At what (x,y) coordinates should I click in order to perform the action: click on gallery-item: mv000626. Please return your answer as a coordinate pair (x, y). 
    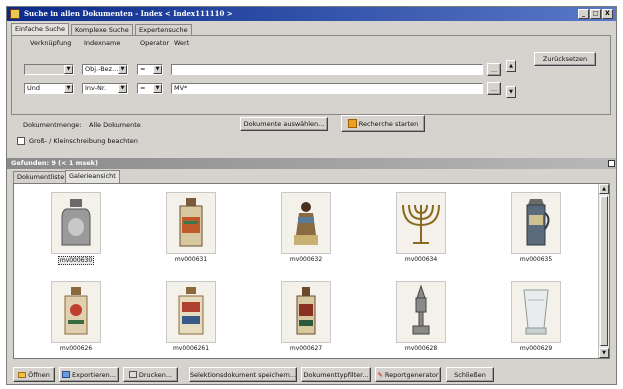
    Looking at the image, I should click on (76, 316).